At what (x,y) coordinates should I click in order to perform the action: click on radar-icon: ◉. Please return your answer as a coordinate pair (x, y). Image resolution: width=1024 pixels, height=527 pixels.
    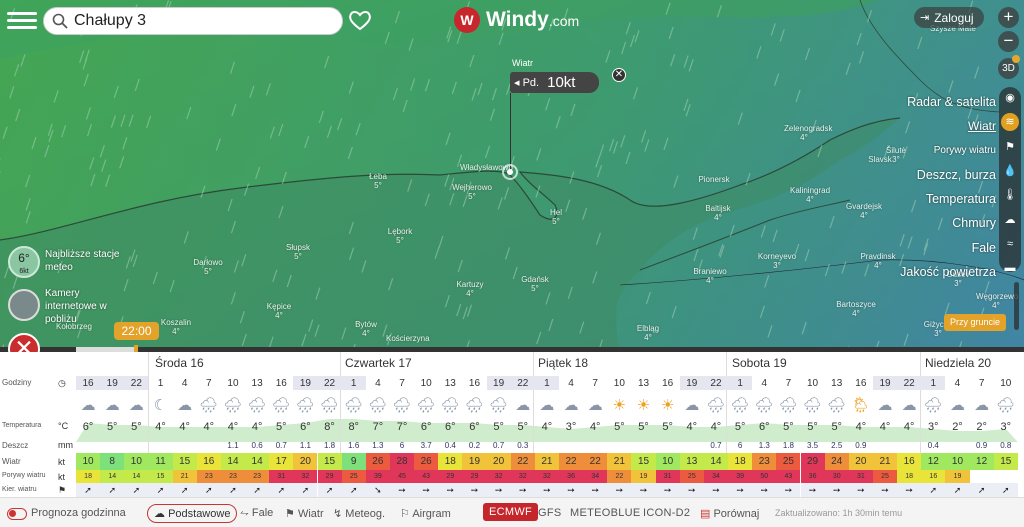
    Looking at the image, I should click on (1010, 98).